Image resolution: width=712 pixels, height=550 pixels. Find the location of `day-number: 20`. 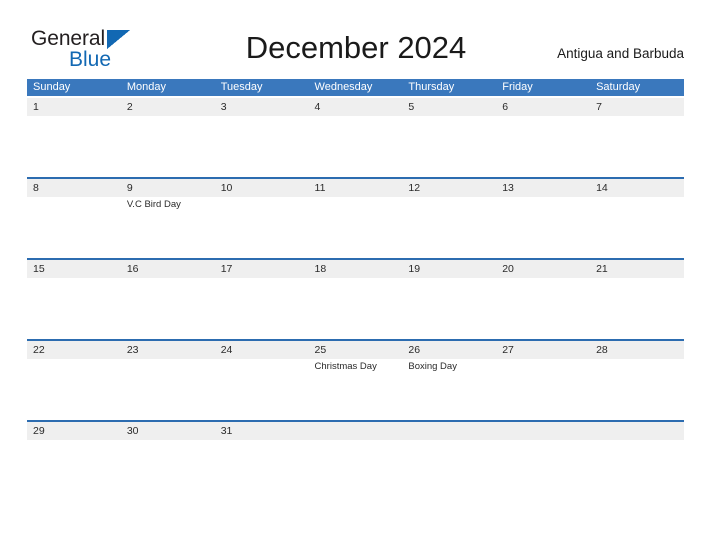

day-number: 20 is located at coordinates (508, 268).